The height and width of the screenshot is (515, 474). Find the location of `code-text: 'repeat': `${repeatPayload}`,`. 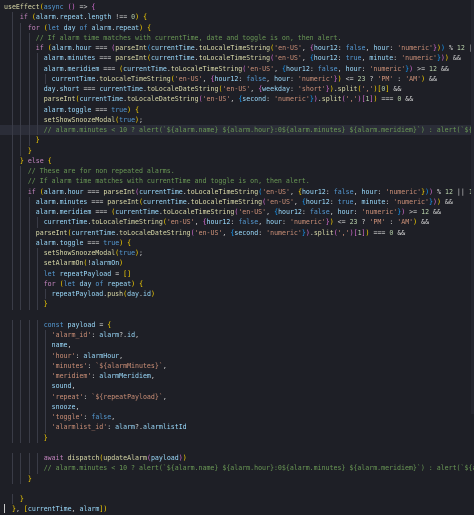

code-text: 'repeat': `${repeatPayload}`, is located at coordinates (109, 396).